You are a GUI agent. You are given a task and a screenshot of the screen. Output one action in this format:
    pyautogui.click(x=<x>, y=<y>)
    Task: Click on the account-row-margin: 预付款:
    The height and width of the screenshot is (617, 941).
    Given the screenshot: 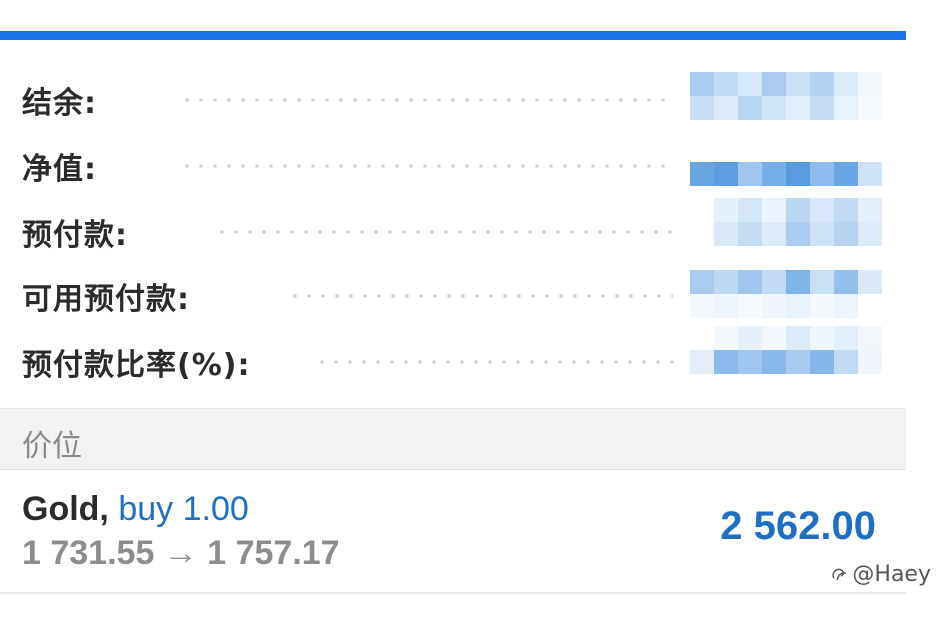 What is the action you would take?
    pyautogui.click(x=453, y=225)
    